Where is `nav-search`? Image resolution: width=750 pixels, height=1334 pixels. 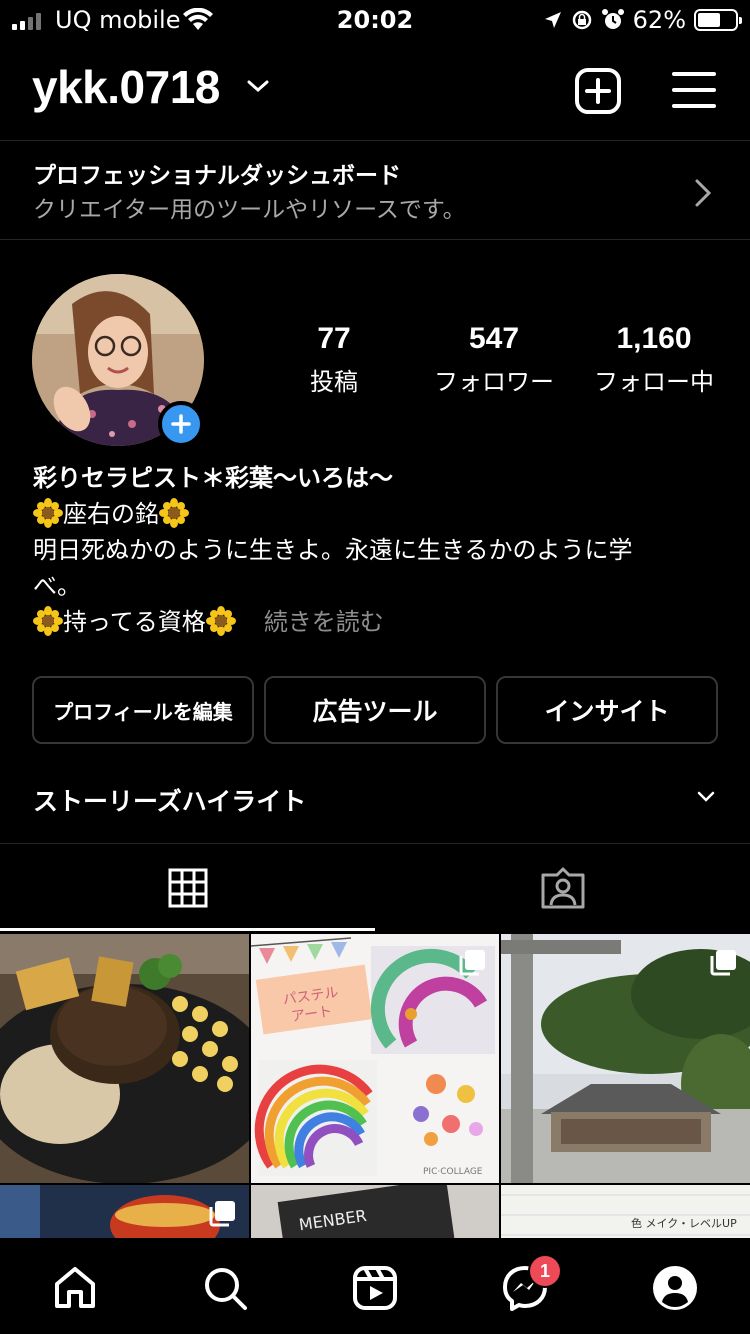
nav-search is located at coordinates (225, 1288).